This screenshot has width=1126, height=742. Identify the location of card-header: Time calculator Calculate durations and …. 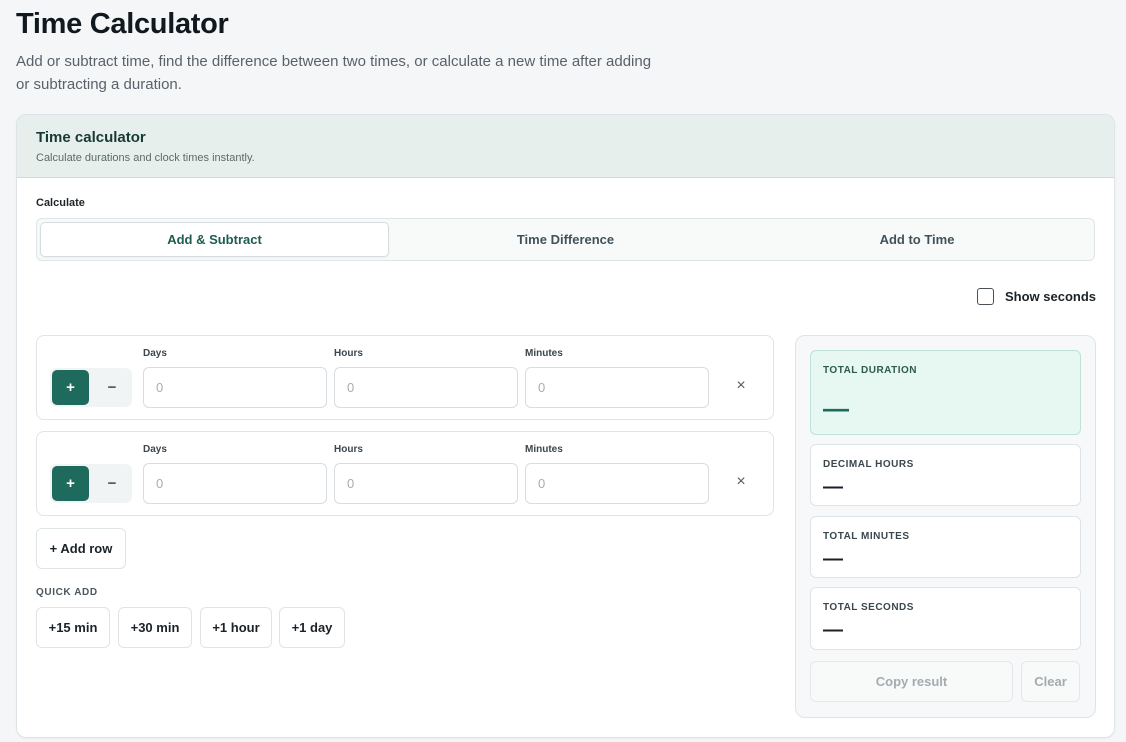
(565, 146).